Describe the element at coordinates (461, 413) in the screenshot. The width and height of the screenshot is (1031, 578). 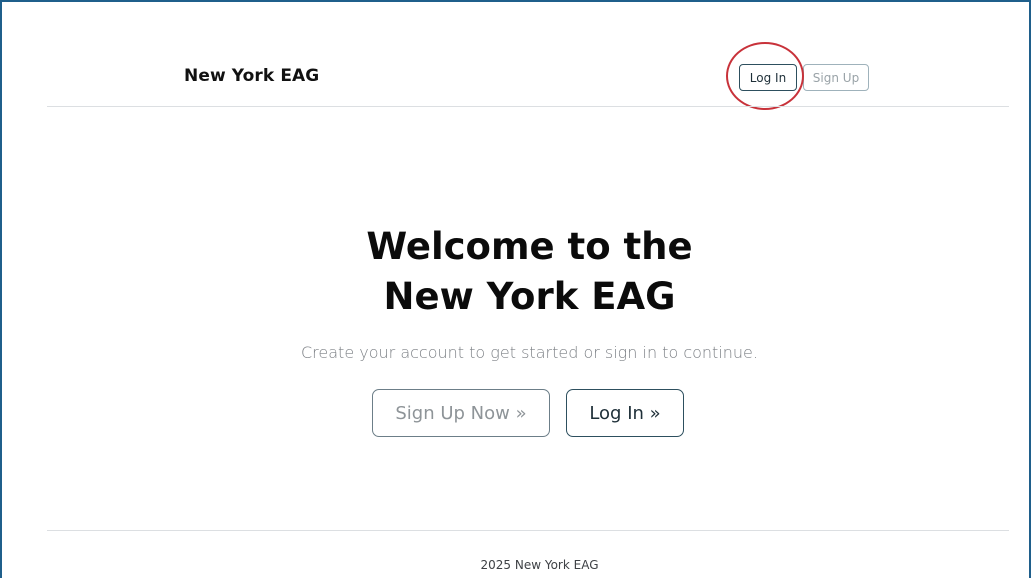
I see `signup-now-button: Sign Up Now »` at that location.